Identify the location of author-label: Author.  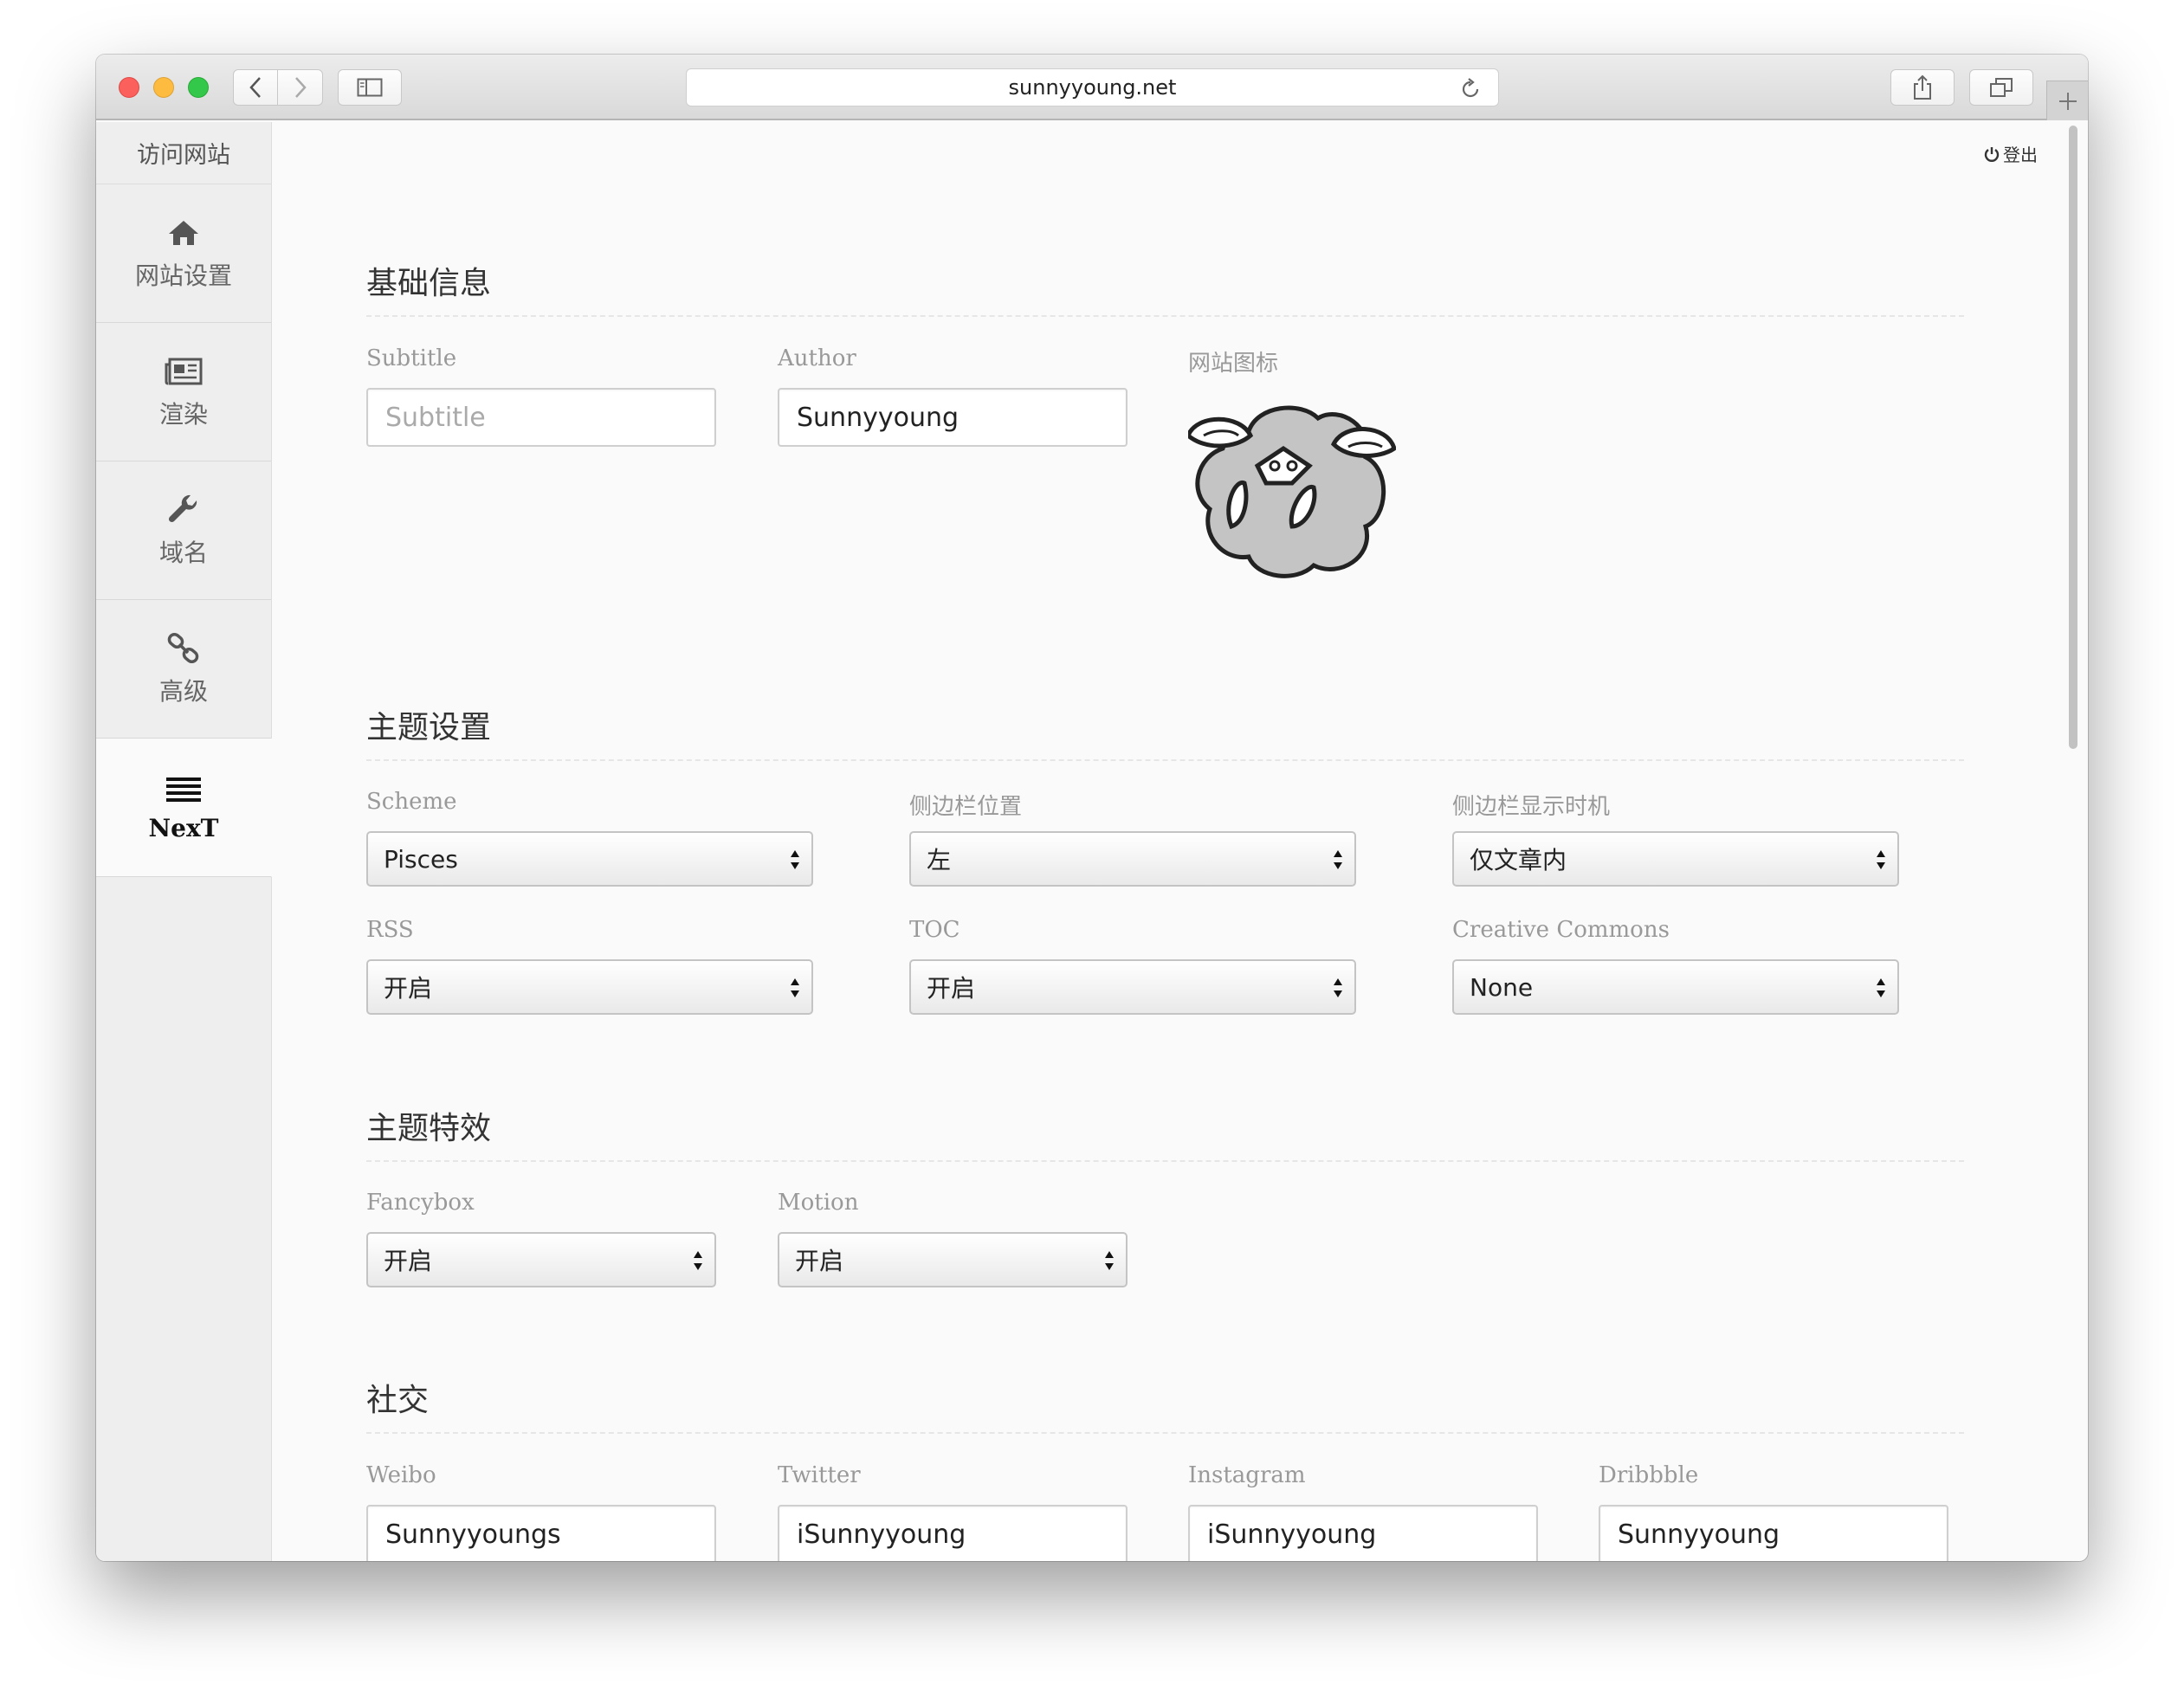
(817, 358).